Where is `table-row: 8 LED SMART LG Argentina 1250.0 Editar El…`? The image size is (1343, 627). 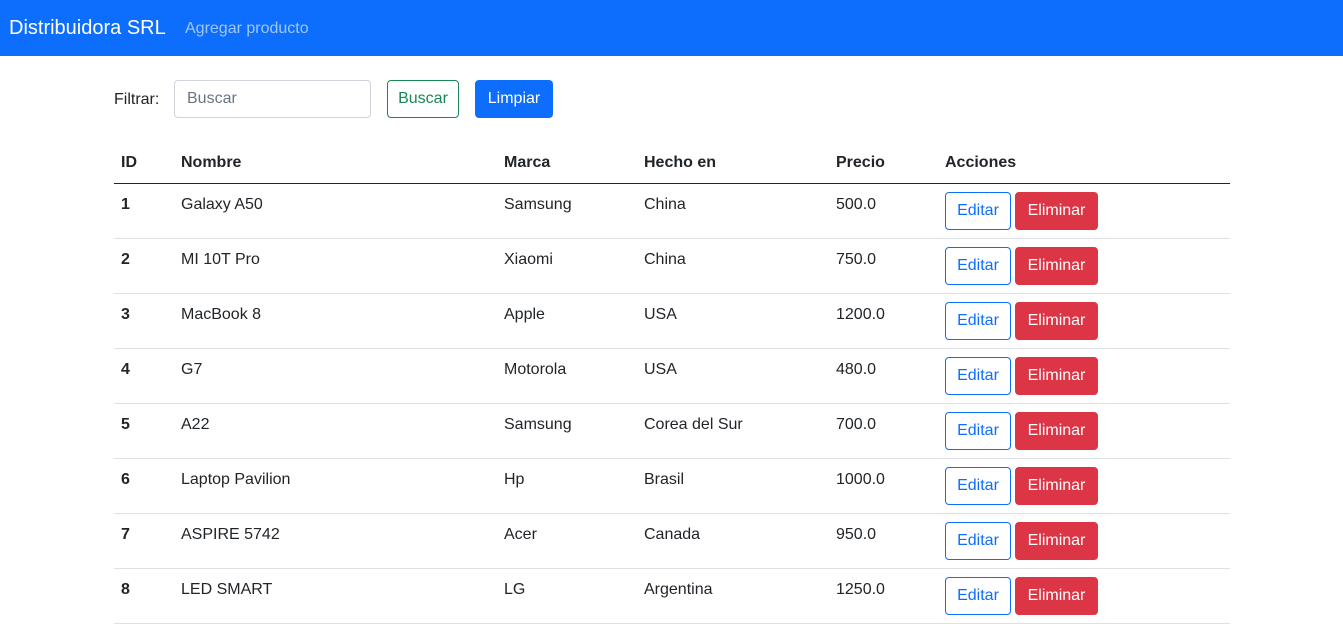 table-row: 8 LED SMART LG Argentina 1250.0 Editar El… is located at coordinates (672, 596).